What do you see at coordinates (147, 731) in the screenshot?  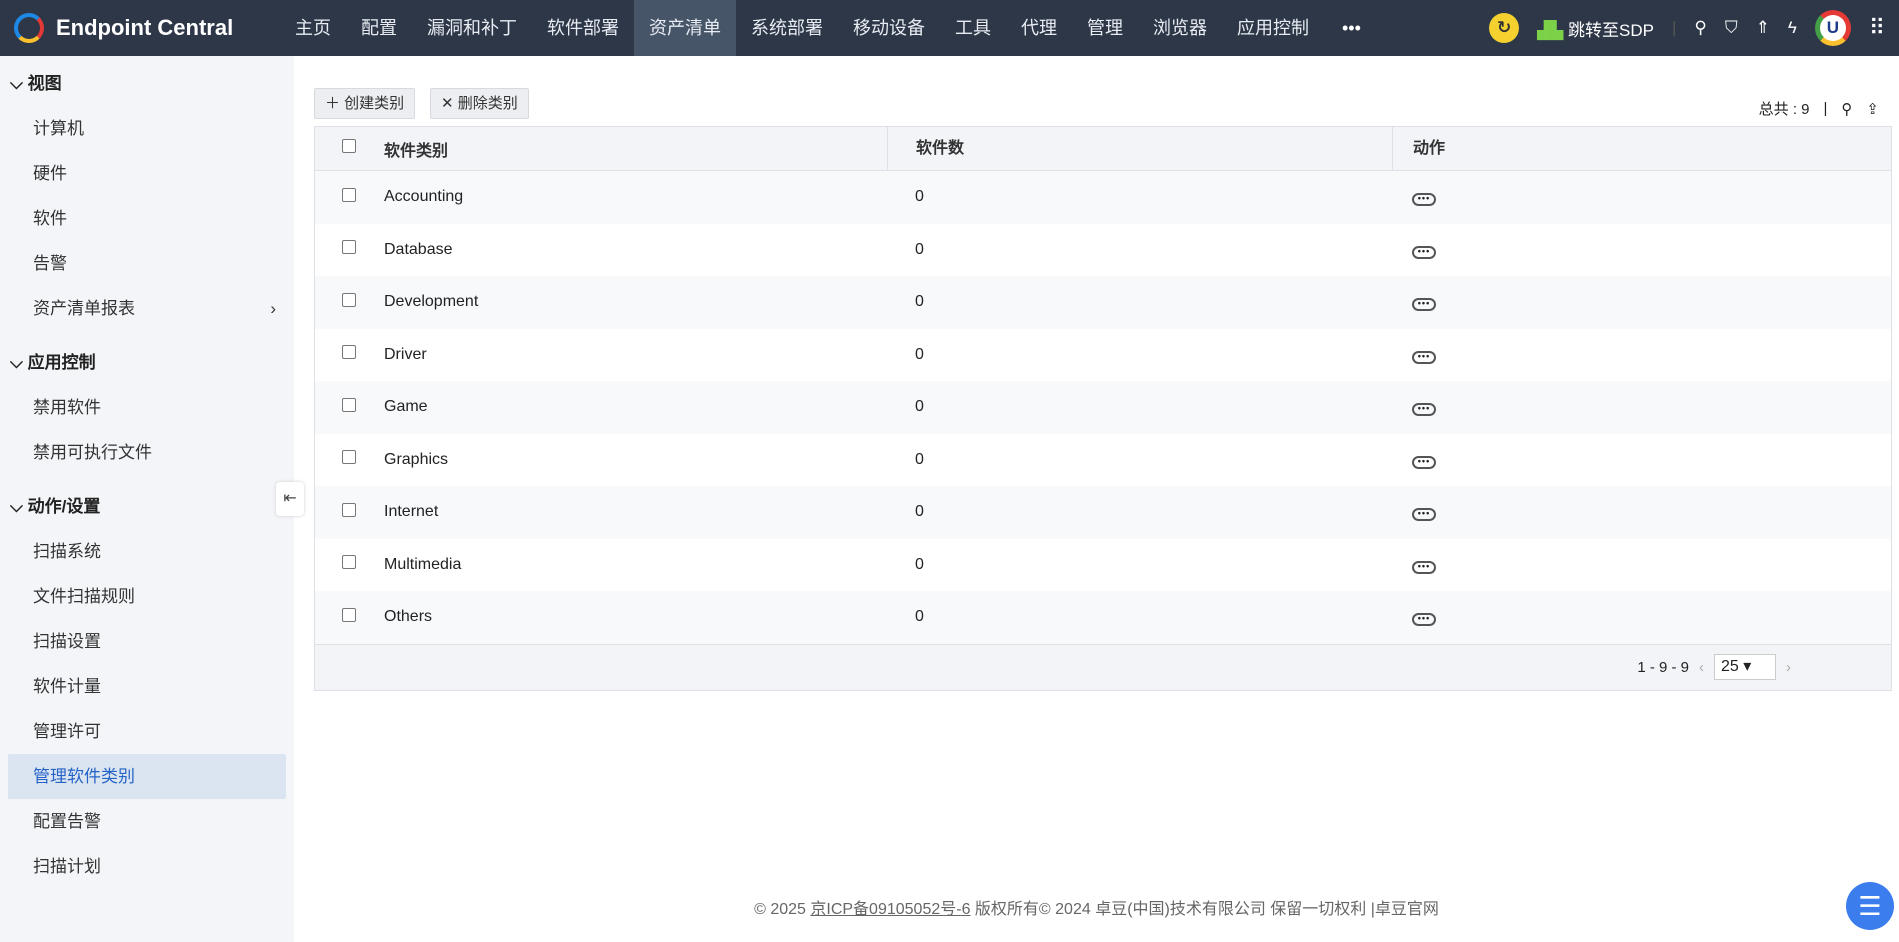 I see `sidebar-item: 管理许可` at bounding box center [147, 731].